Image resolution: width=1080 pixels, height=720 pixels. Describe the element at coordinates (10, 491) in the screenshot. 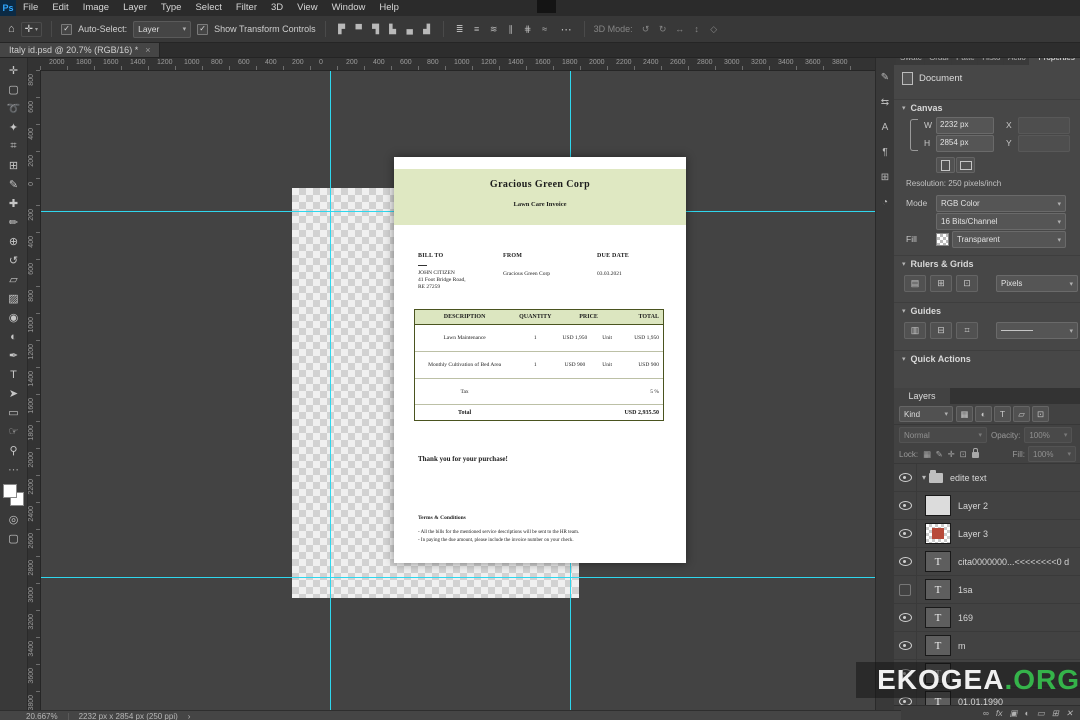

I see `foreground-color-swatch` at that location.